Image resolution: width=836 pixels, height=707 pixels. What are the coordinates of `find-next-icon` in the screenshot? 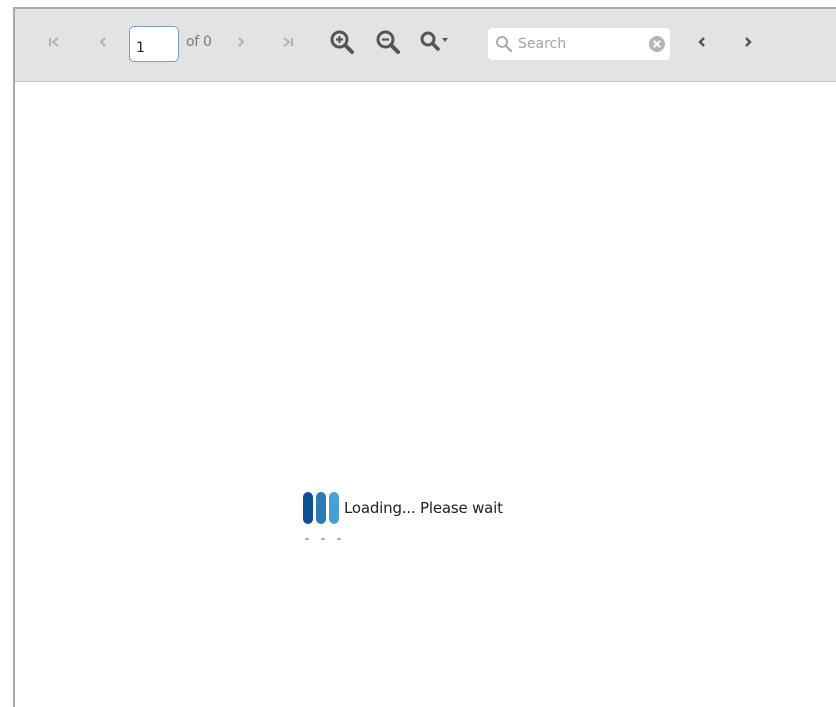 It's located at (748, 42).